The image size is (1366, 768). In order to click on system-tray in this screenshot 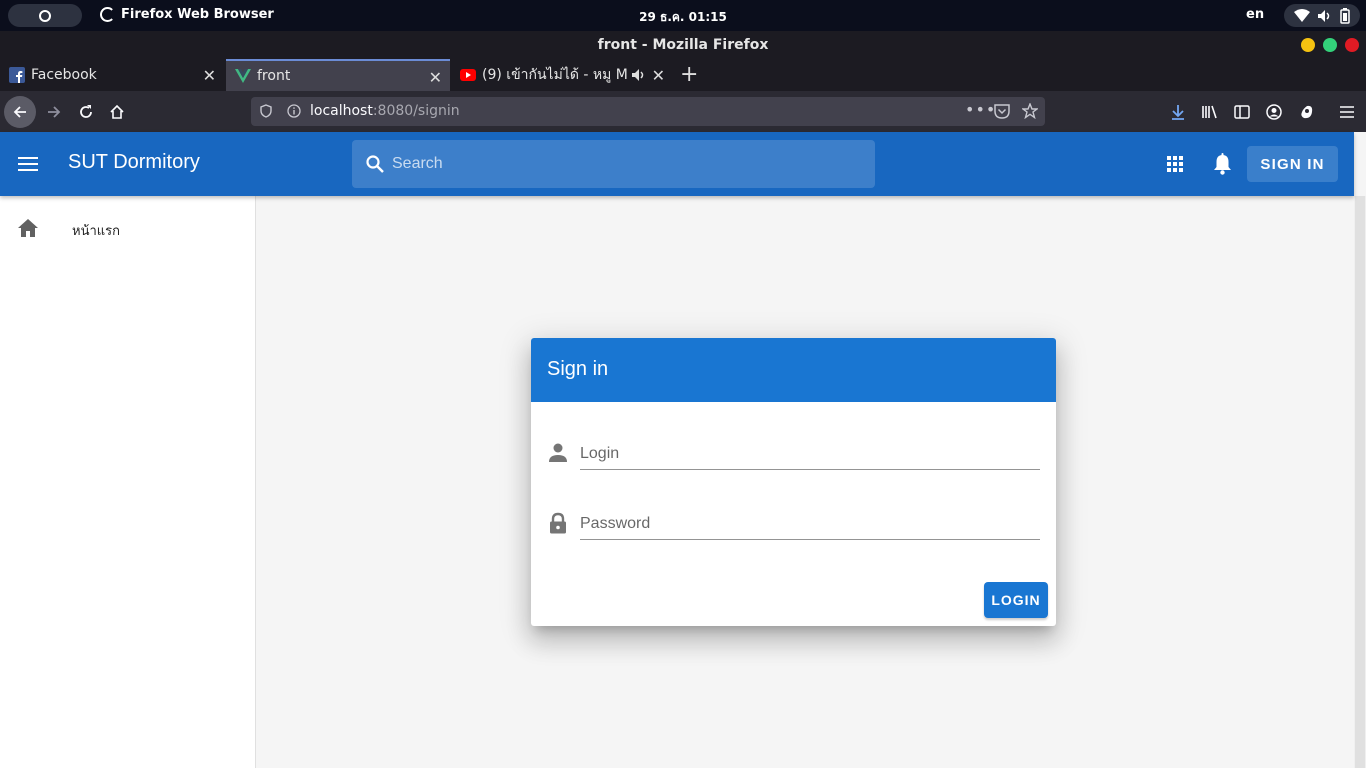, I will do `click(1322, 15)`.